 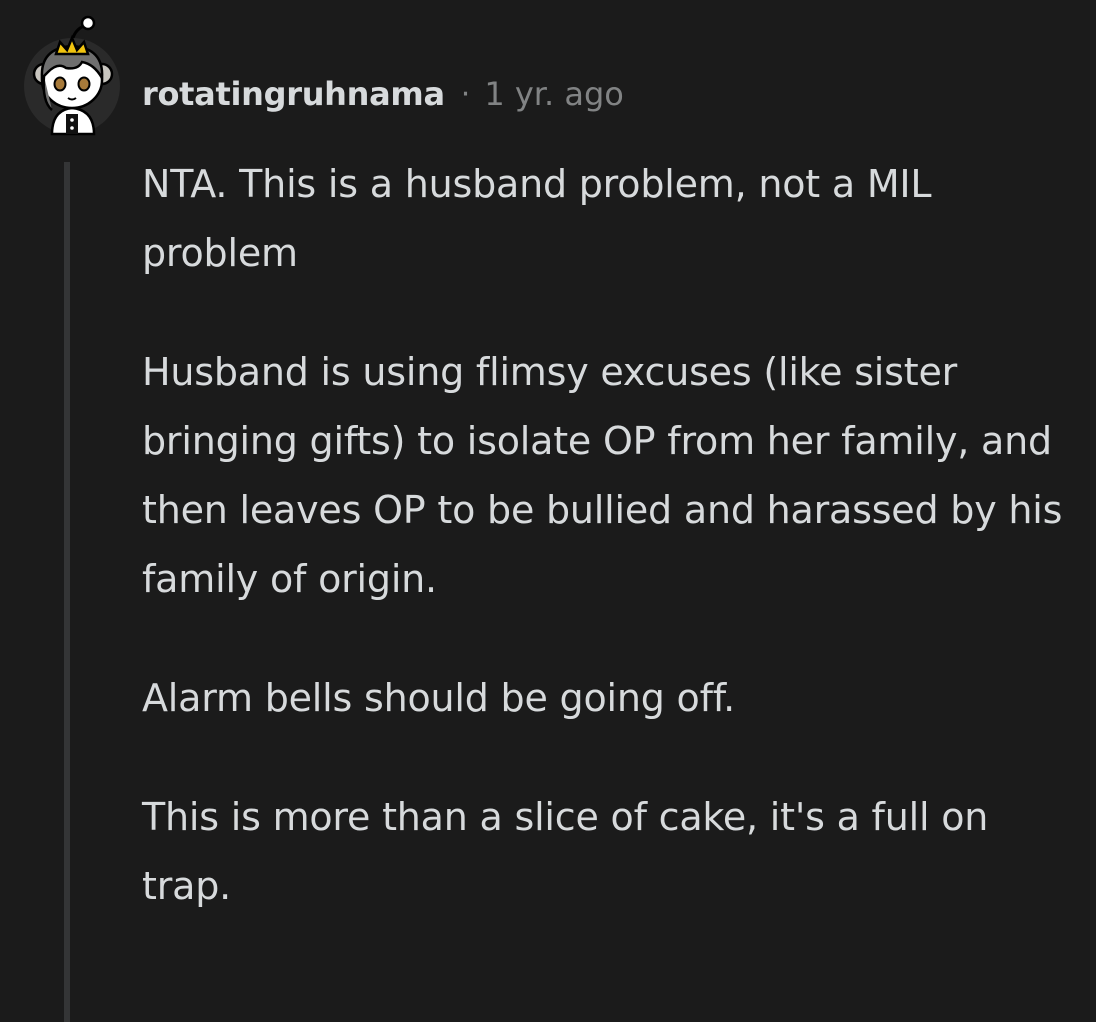 What do you see at coordinates (67, 592) in the screenshot?
I see `thread-collapse-line` at bounding box center [67, 592].